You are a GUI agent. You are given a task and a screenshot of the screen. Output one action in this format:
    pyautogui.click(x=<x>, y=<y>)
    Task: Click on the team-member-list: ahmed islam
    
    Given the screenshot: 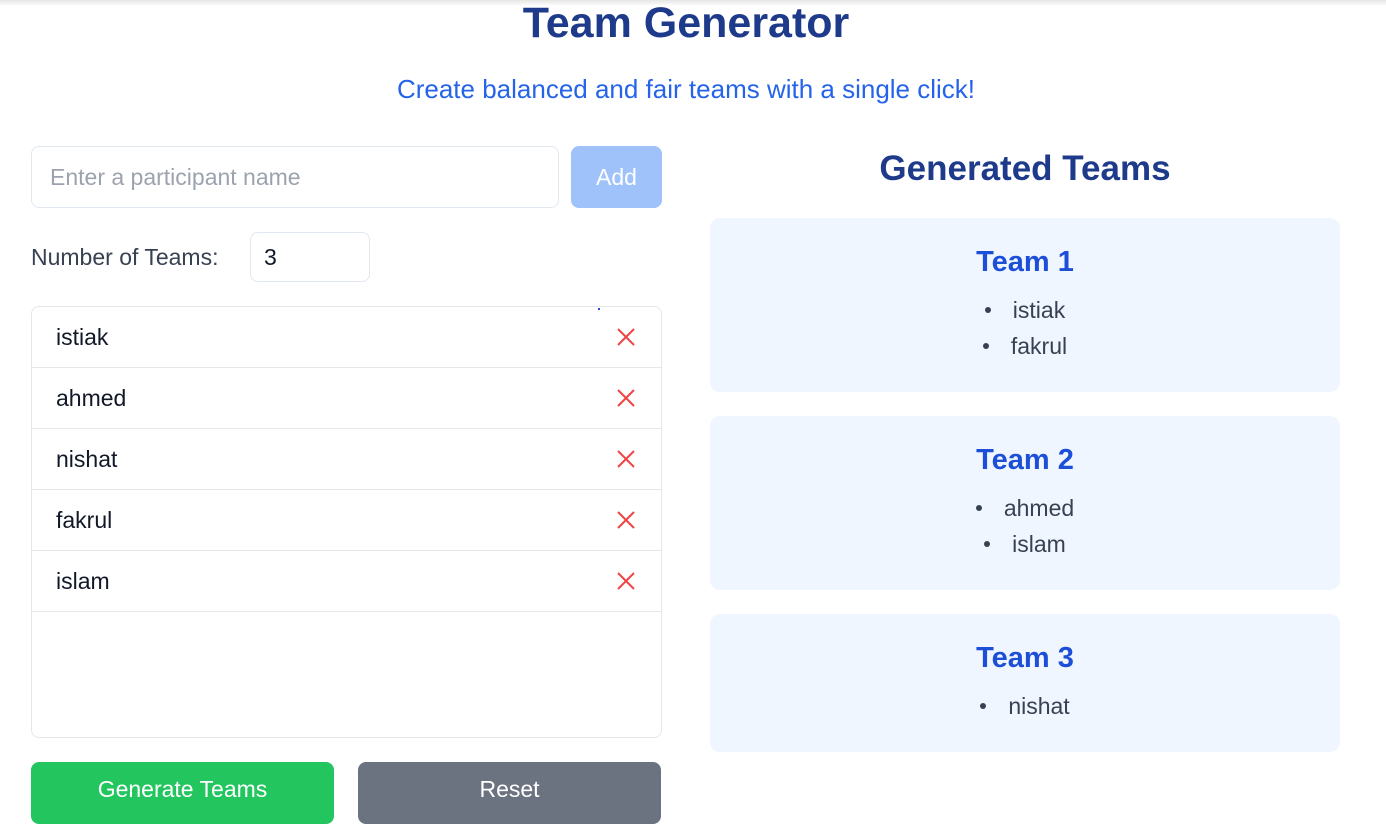 What is the action you would take?
    pyautogui.click(x=1025, y=526)
    